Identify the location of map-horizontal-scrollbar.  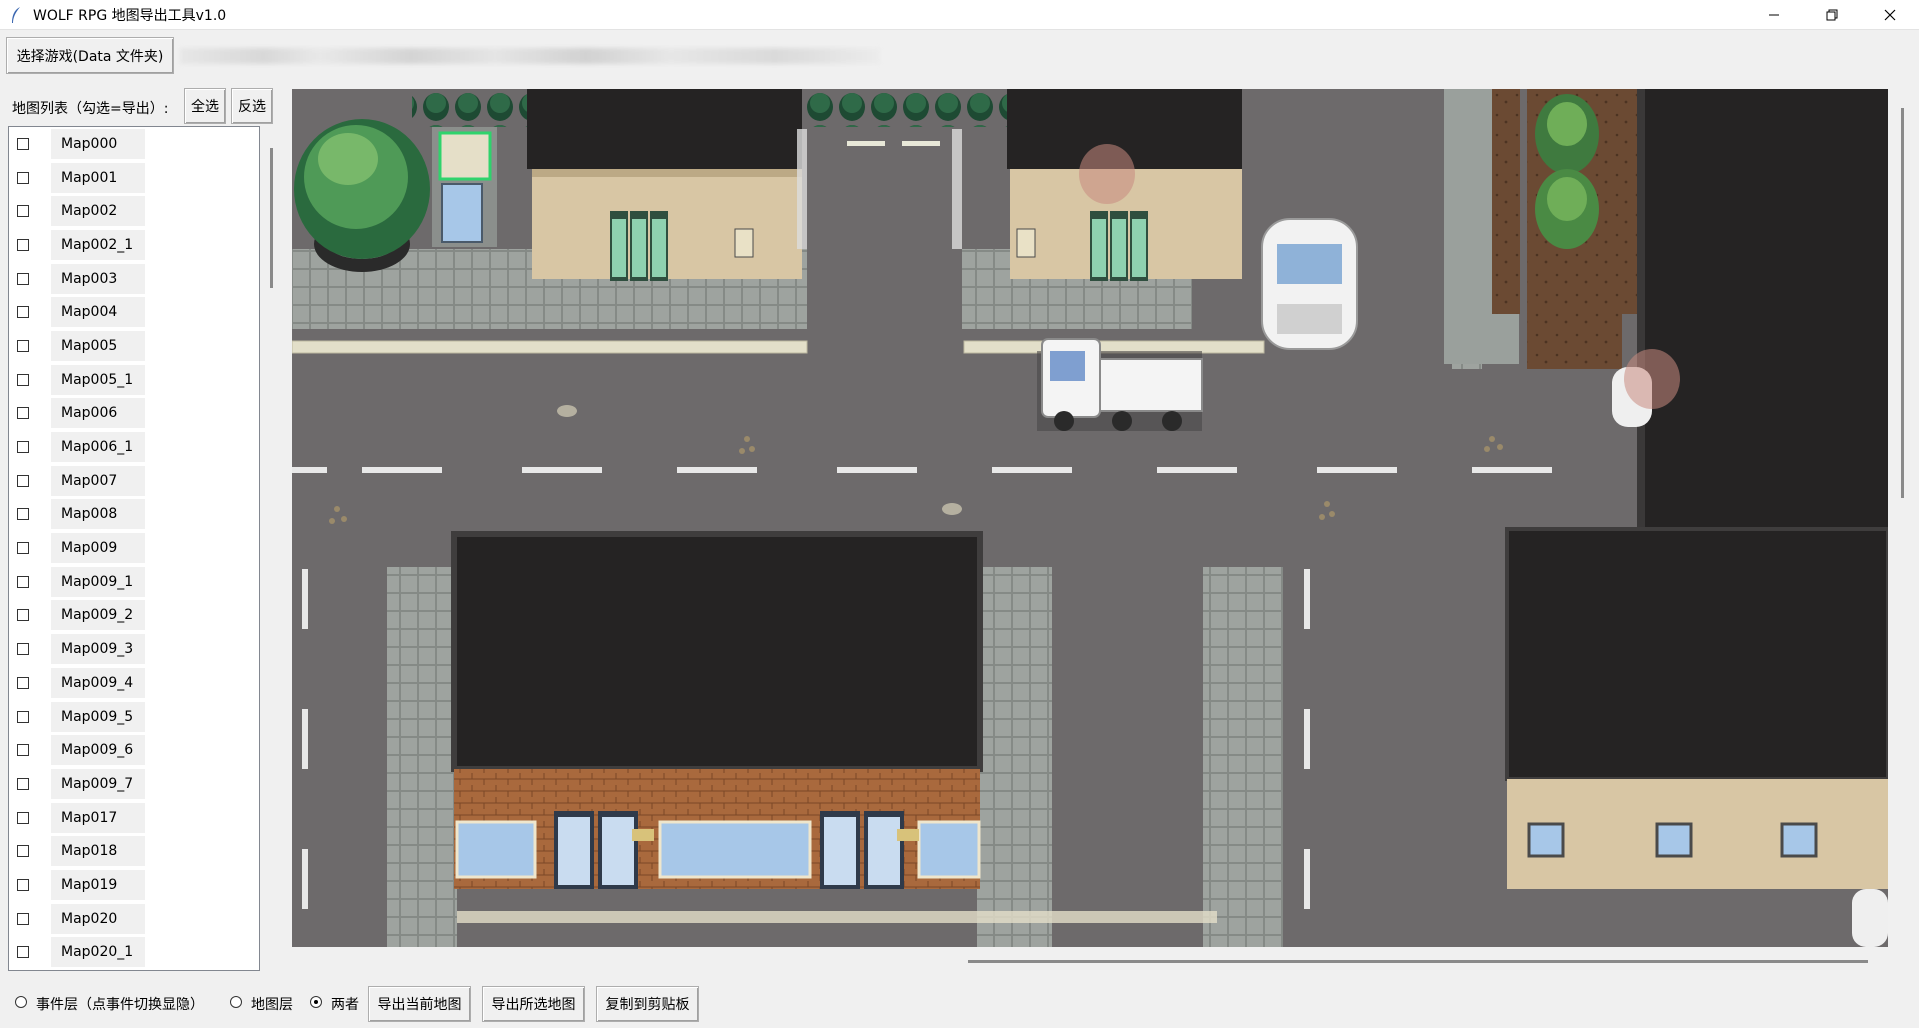
(1418, 961).